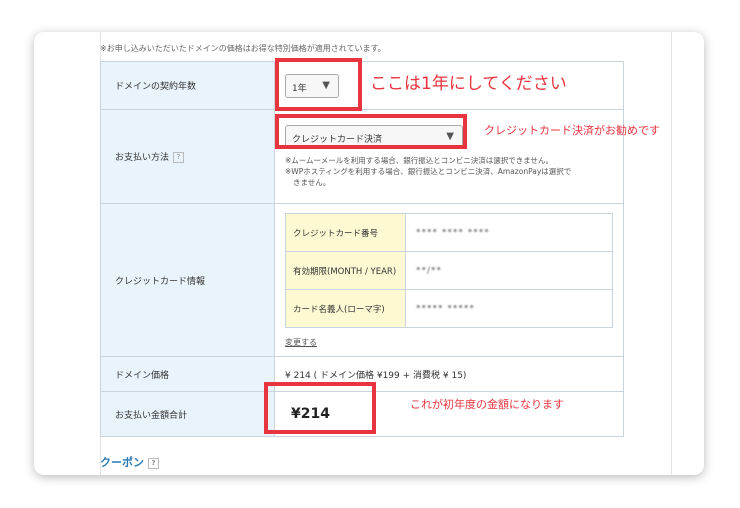  What do you see at coordinates (345, 270) in the screenshot?
I see `card-expiry-label: 有効期限(MONTH / YEAR)` at bounding box center [345, 270].